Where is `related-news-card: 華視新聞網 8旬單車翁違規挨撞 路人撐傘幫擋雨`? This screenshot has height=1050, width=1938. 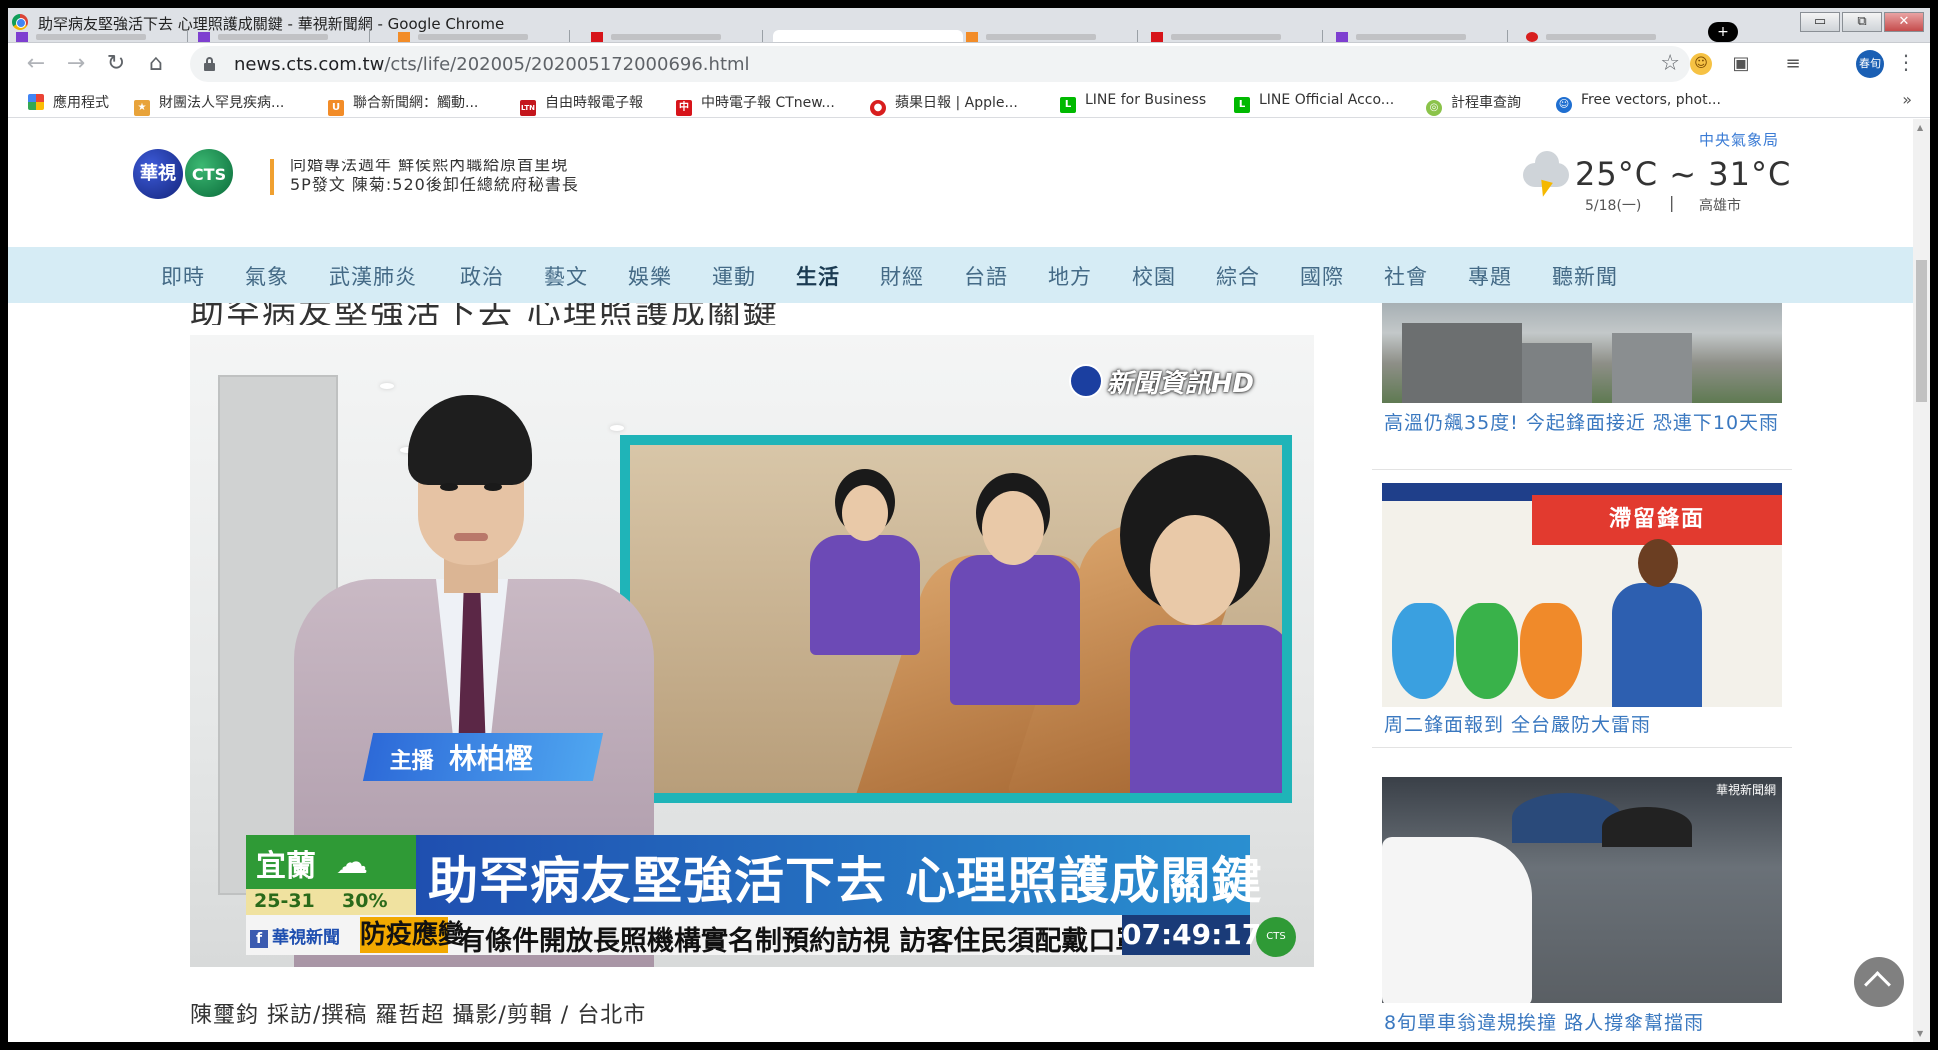
related-news-card: 華視新聞網 8旬單車翁違規挨撞 路人撐傘幫擋雨 is located at coordinates (1582, 909).